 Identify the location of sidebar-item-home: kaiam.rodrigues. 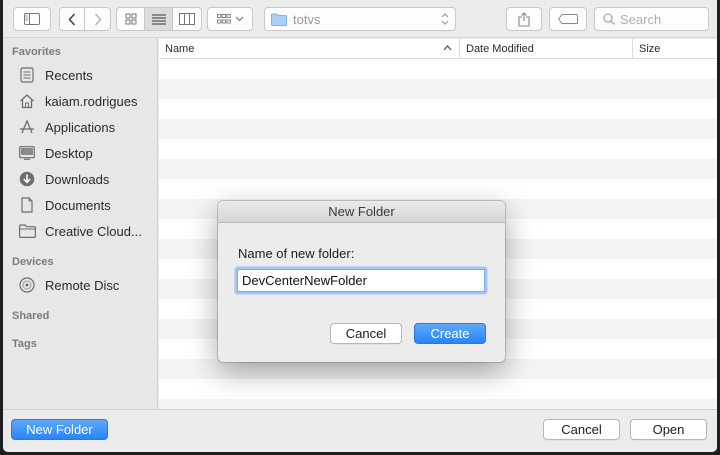
(87, 101).